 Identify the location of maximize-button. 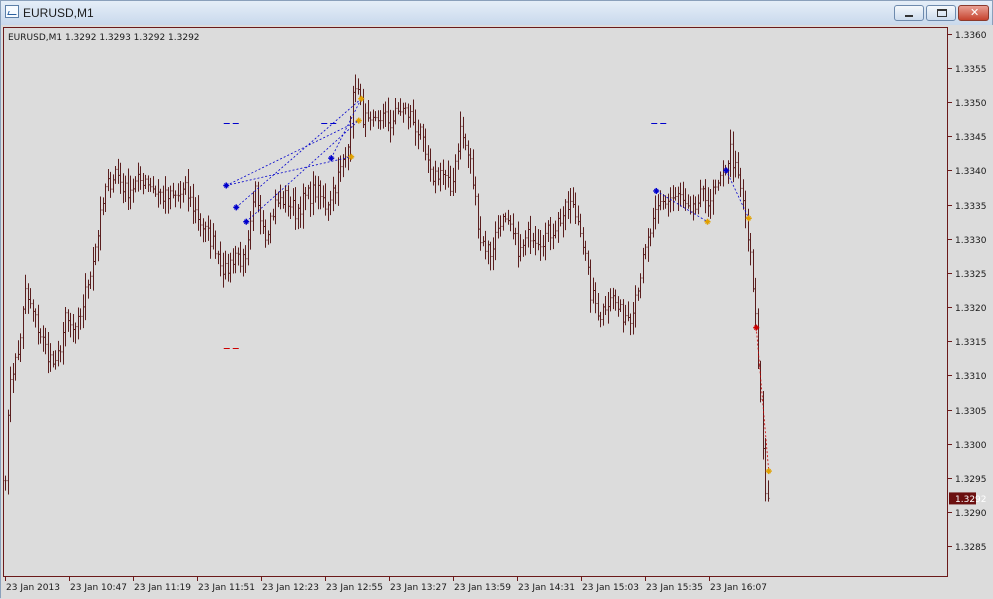
(941, 13).